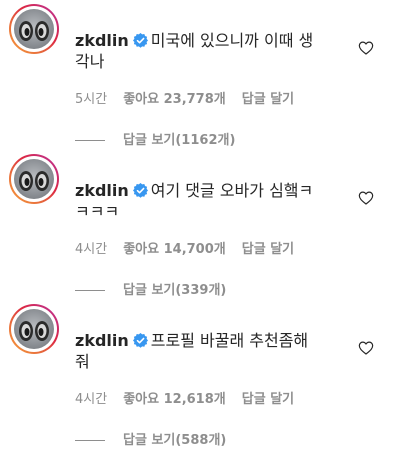 The height and width of the screenshot is (462, 407). Describe the element at coordinates (175, 290) in the screenshot. I see `view-replies-label: 답글 보기(339개)` at that location.